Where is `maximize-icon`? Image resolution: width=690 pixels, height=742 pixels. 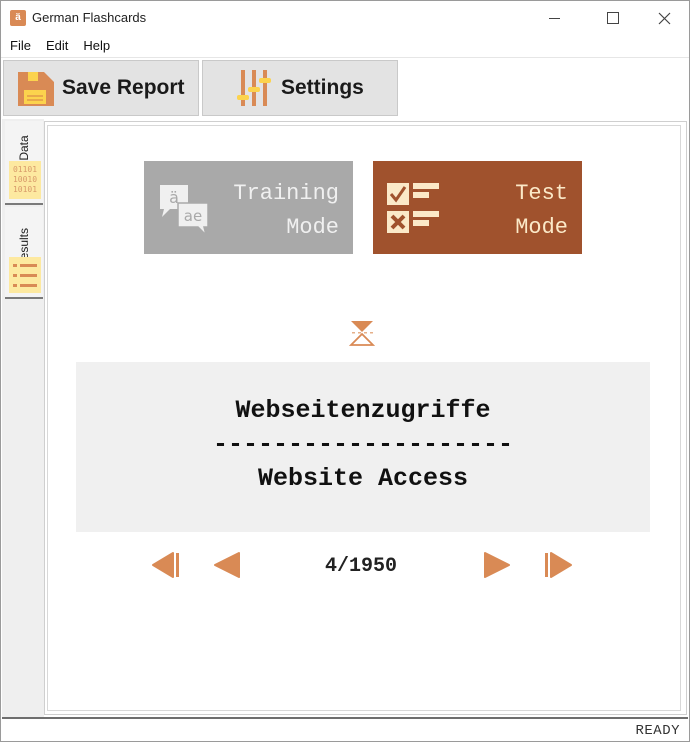
maximize-icon is located at coordinates (613, 18).